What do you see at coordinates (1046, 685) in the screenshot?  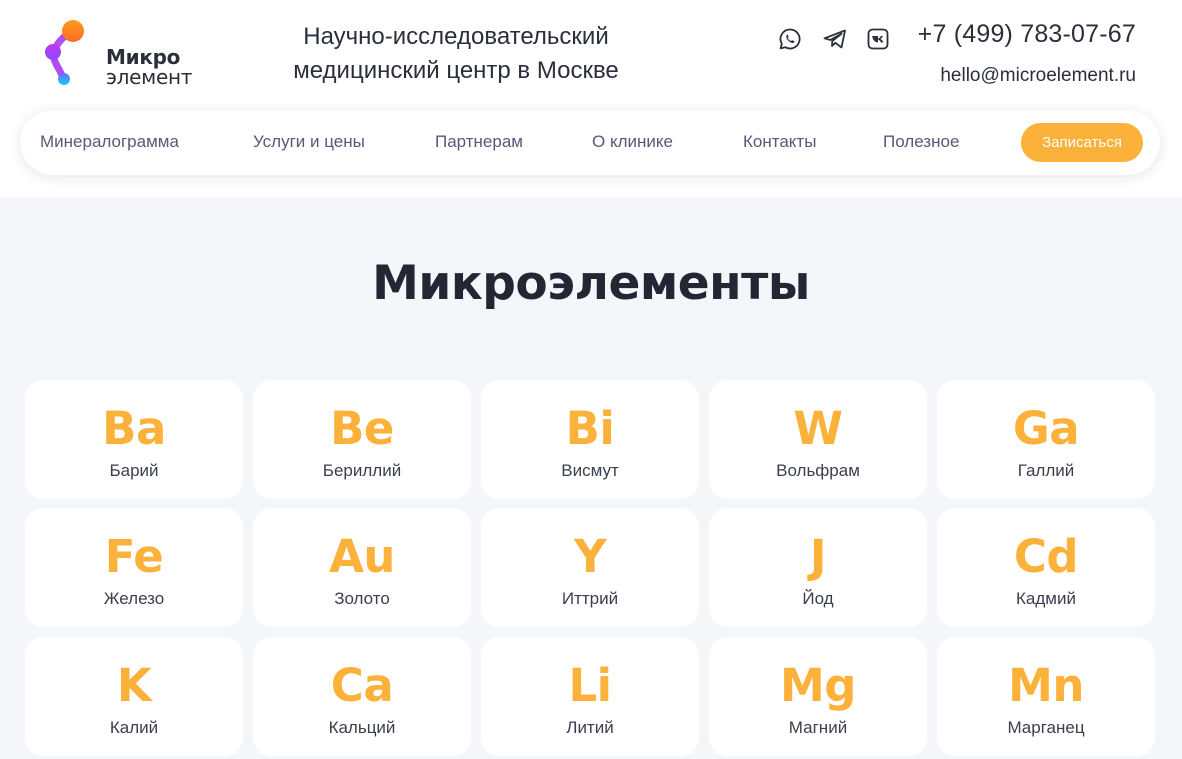 I see `element-symbol: Mn` at bounding box center [1046, 685].